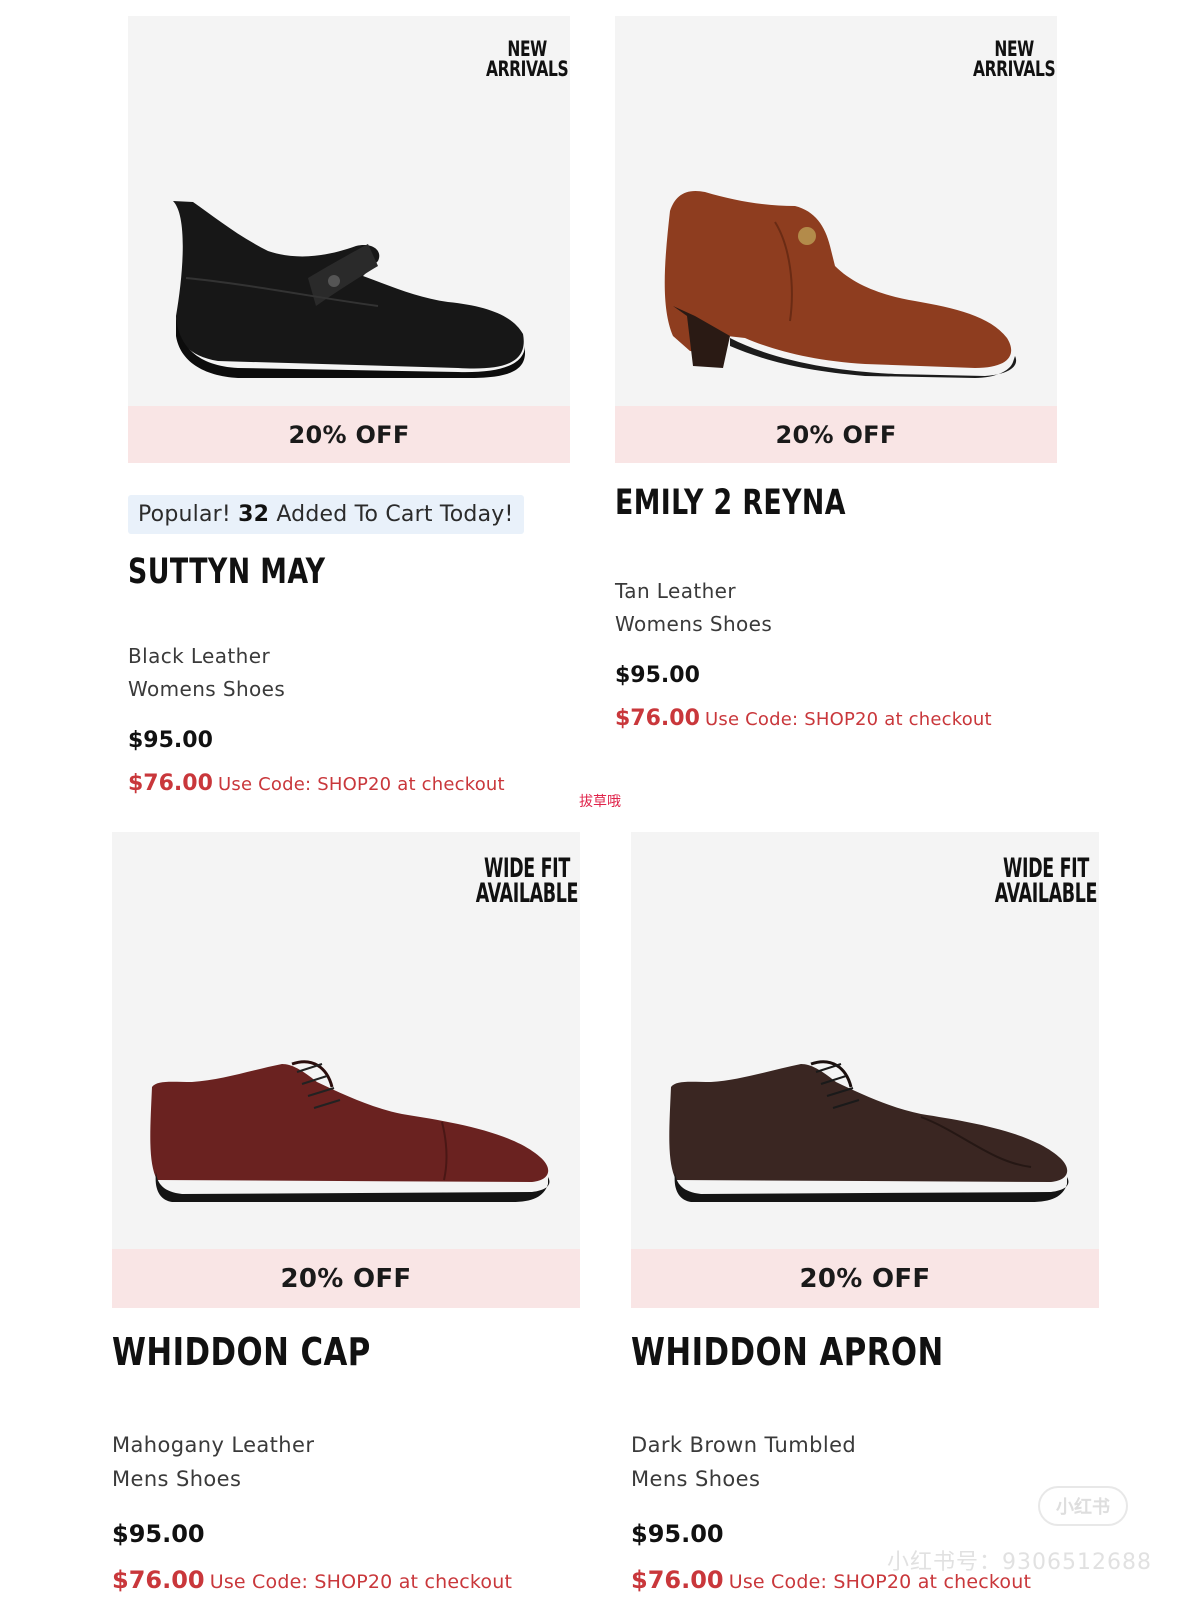 Image resolution: width=1200 pixels, height=1600 pixels. Describe the element at coordinates (188, 514) in the screenshot. I see `popular-prefix: Popular!` at that location.